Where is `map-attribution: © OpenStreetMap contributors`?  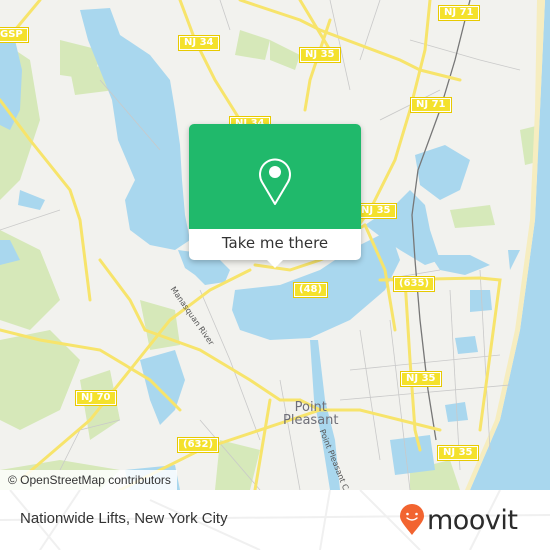 map-attribution: © OpenStreetMap contributors is located at coordinates (88, 480).